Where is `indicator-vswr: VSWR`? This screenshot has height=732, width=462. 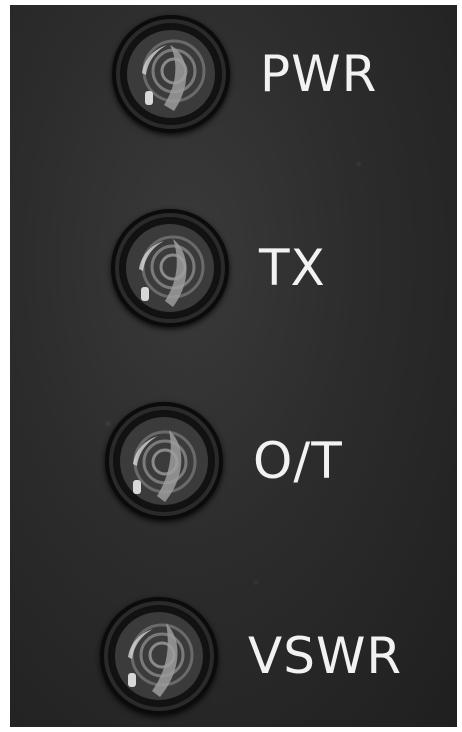
indicator-vswr: VSWR is located at coordinates (251, 656).